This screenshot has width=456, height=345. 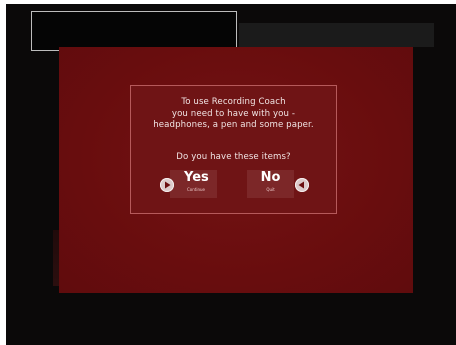 I want to click on no-button-sublabel: Quit, so click(x=270, y=189).